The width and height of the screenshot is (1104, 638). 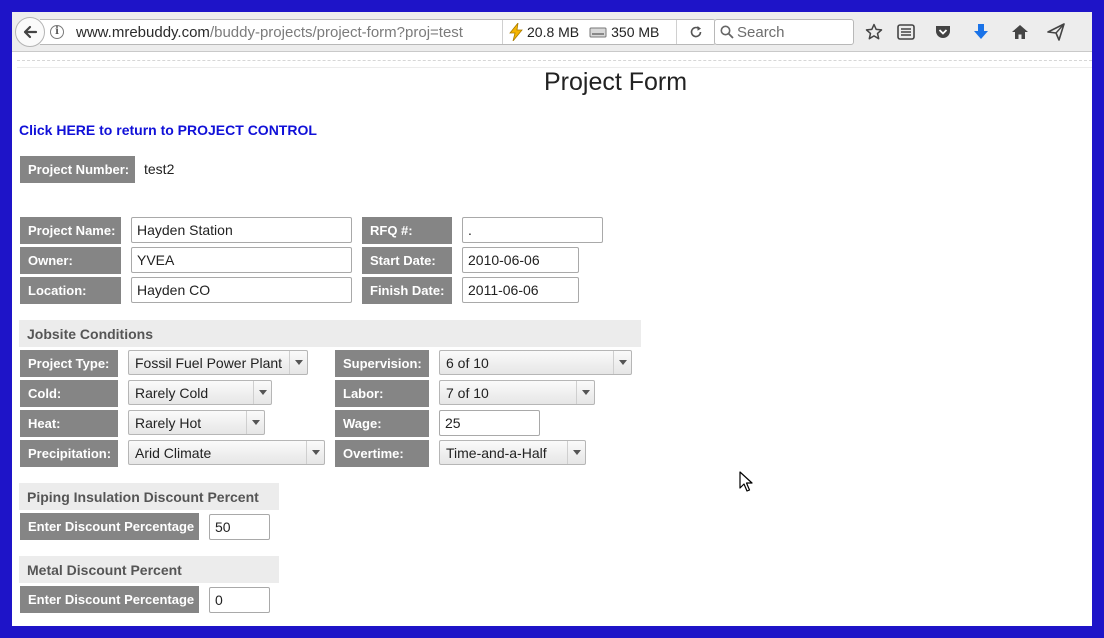 I want to click on rfq-input, so click(x=532, y=230).